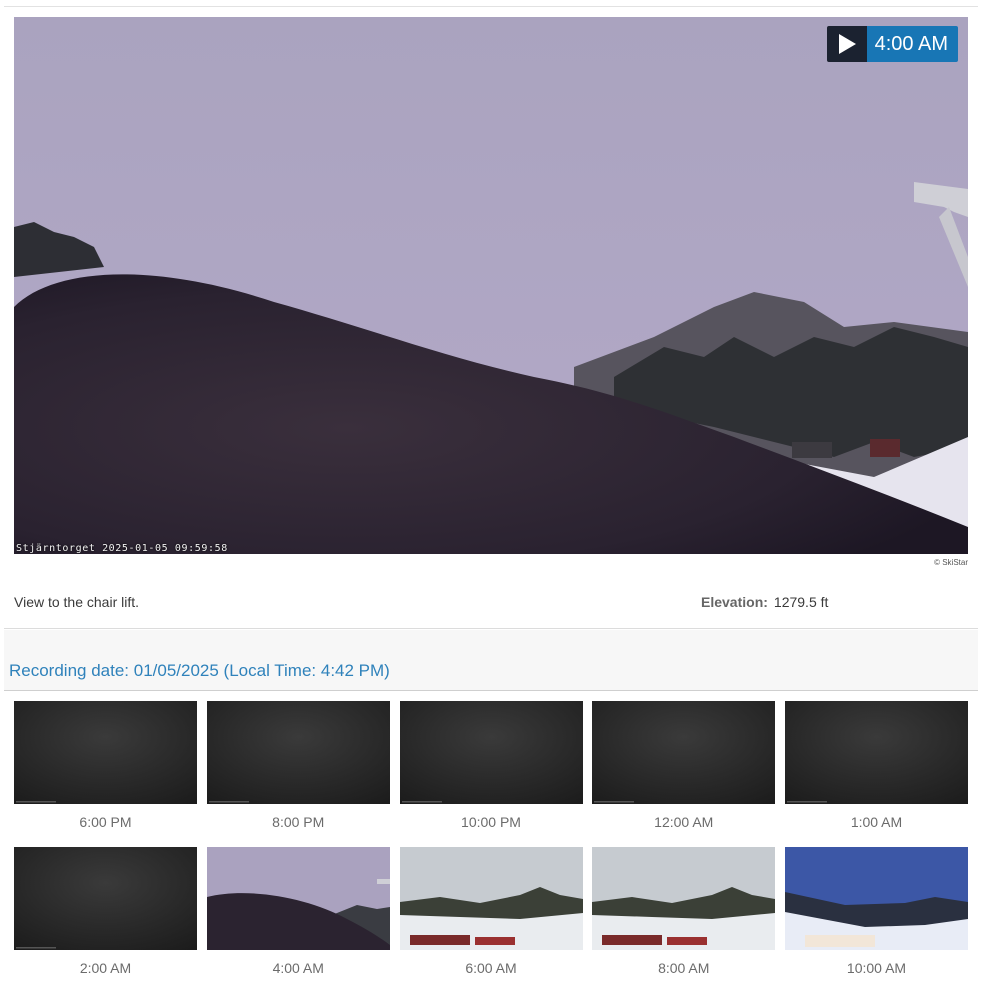 Image resolution: width=990 pixels, height=990 pixels. What do you see at coordinates (951, 562) in the screenshot?
I see `copyright-label: © SkiStar` at bounding box center [951, 562].